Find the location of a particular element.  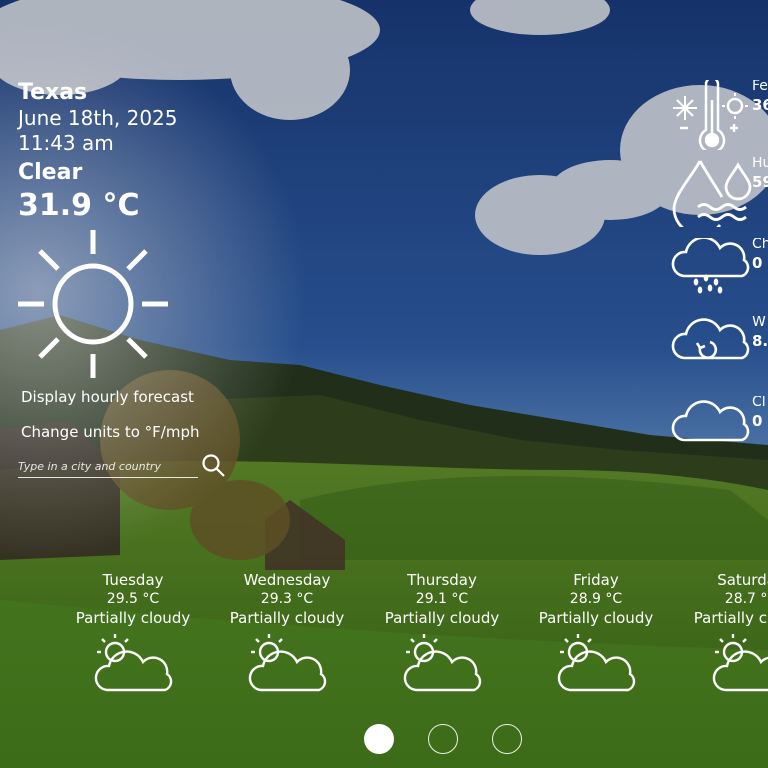

forecast-day: Friday 28.9 °C Partially cloudy is located at coordinates (596, 632).